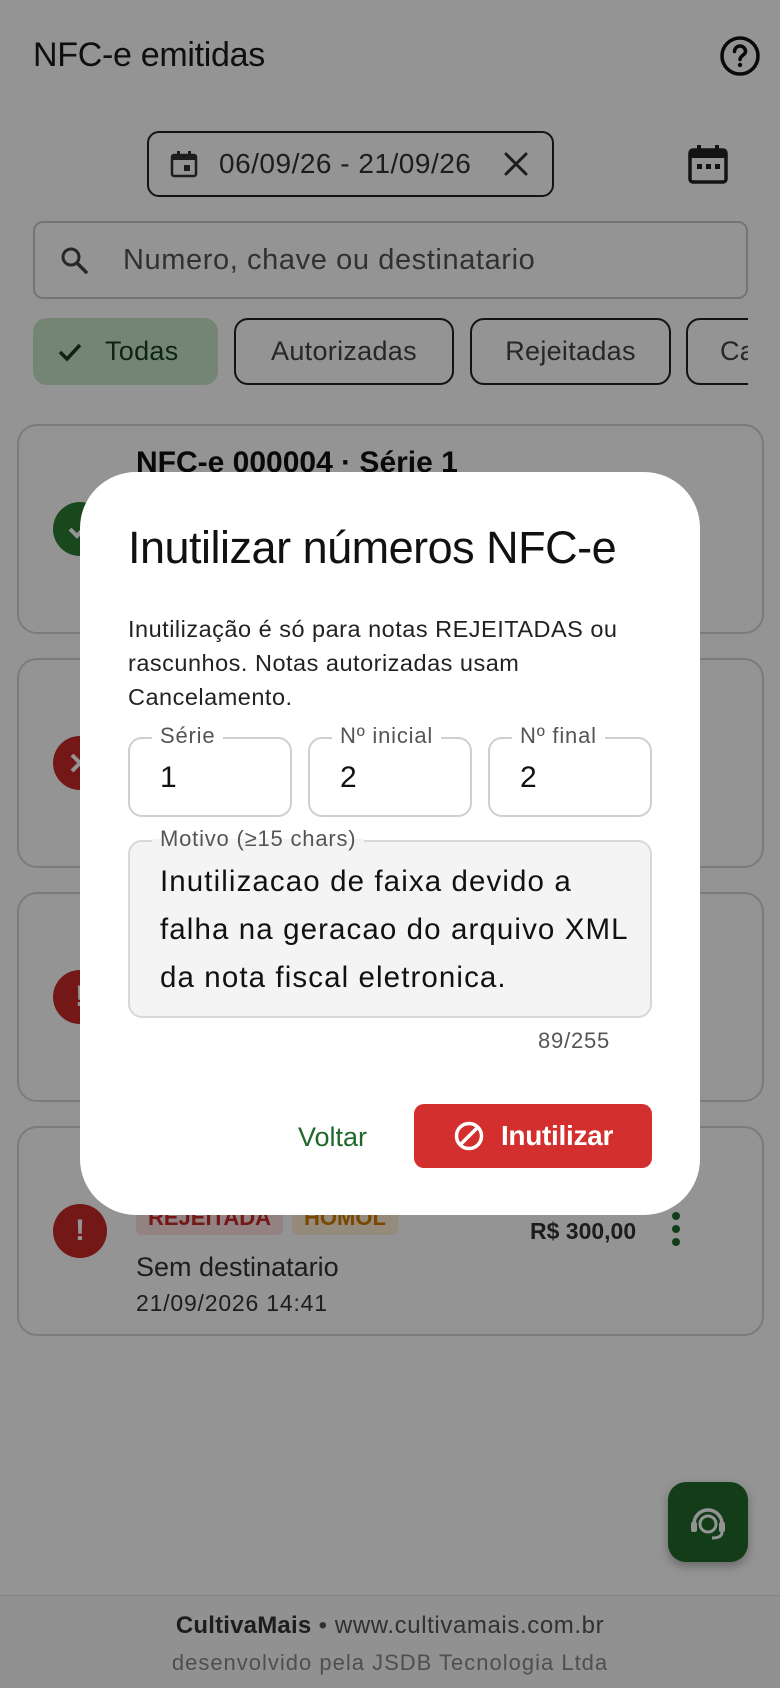 Image resolution: width=780 pixels, height=1688 pixels. What do you see at coordinates (332, 1137) in the screenshot?
I see `voltar-button: Voltar` at bounding box center [332, 1137].